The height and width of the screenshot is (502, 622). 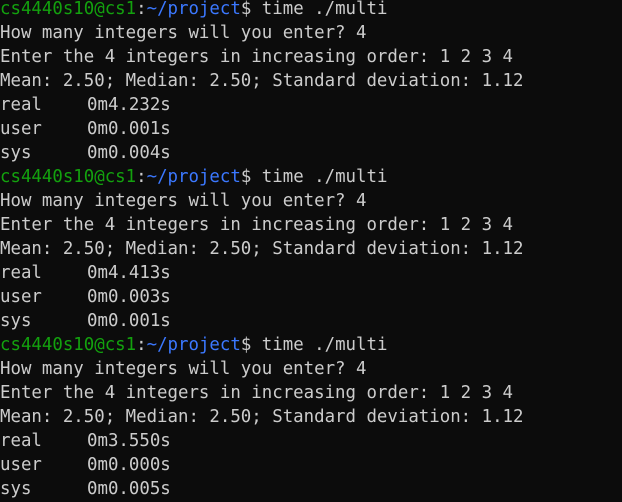 I want to click on timing-value: 0m0.004s, so click(x=129, y=153).